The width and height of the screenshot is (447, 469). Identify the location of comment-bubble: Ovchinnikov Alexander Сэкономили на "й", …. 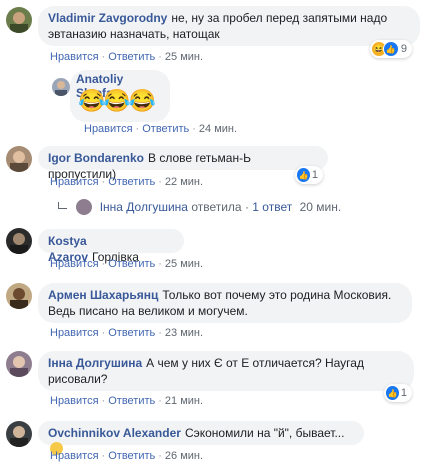
(201, 438).